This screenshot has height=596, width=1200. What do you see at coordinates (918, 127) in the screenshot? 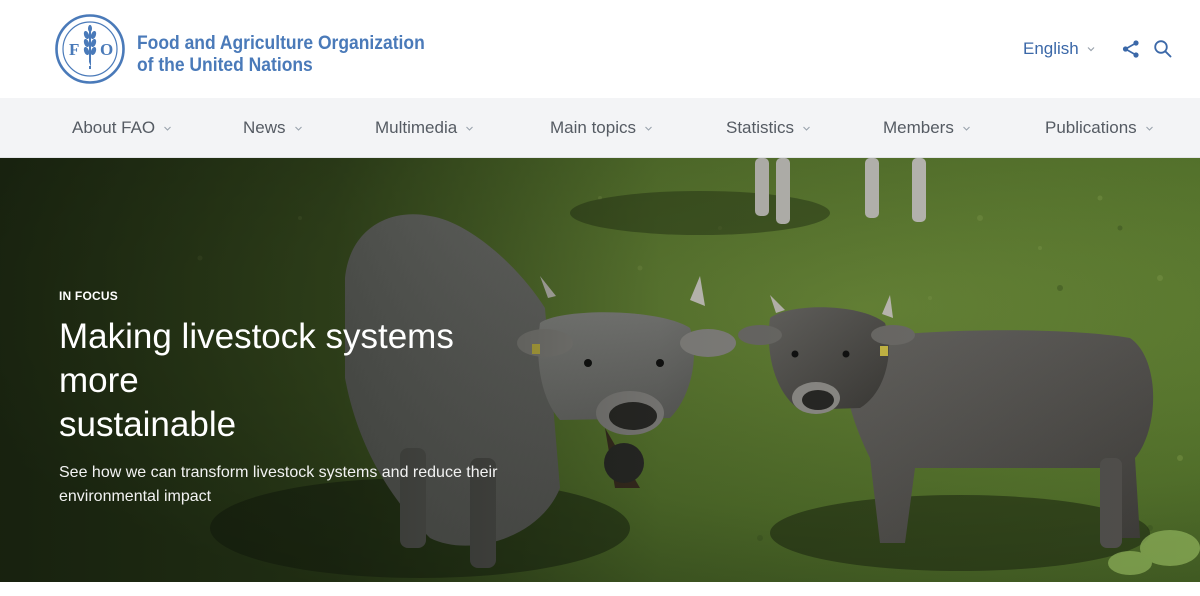
I see `nav-item-label: Members` at bounding box center [918, 127].